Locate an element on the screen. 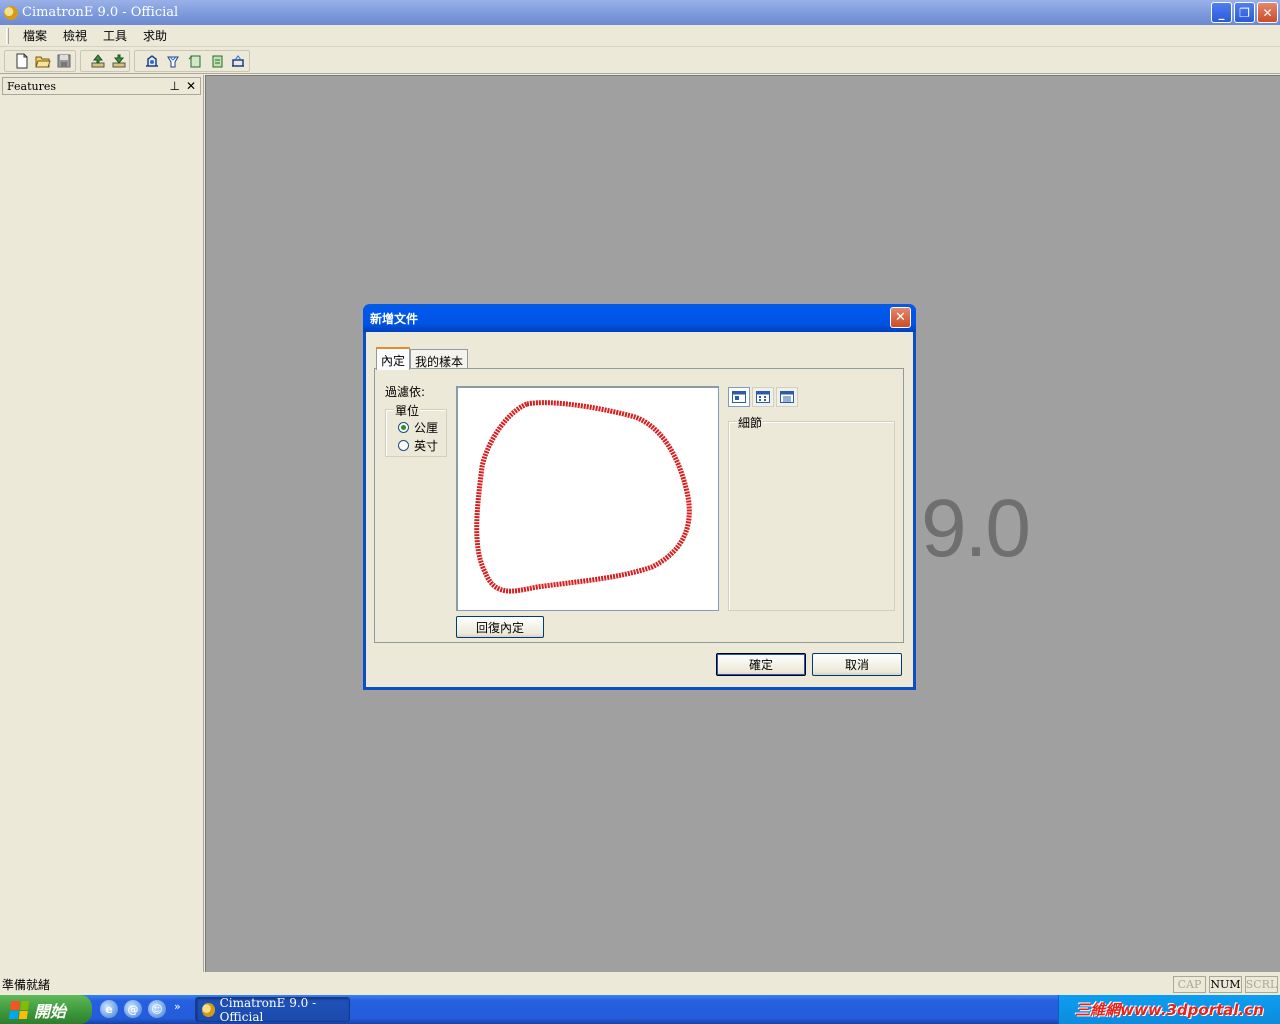 The width and height of the screenshot is (1280, 1024). new-file-icon is located at coordinates (21, 61).